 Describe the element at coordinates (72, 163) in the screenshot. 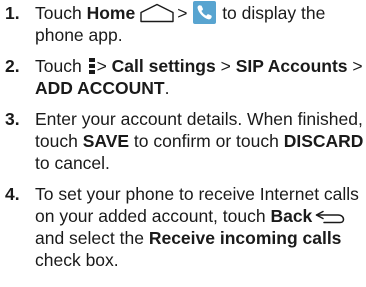

I see `step-text: to cancel.` at that location.